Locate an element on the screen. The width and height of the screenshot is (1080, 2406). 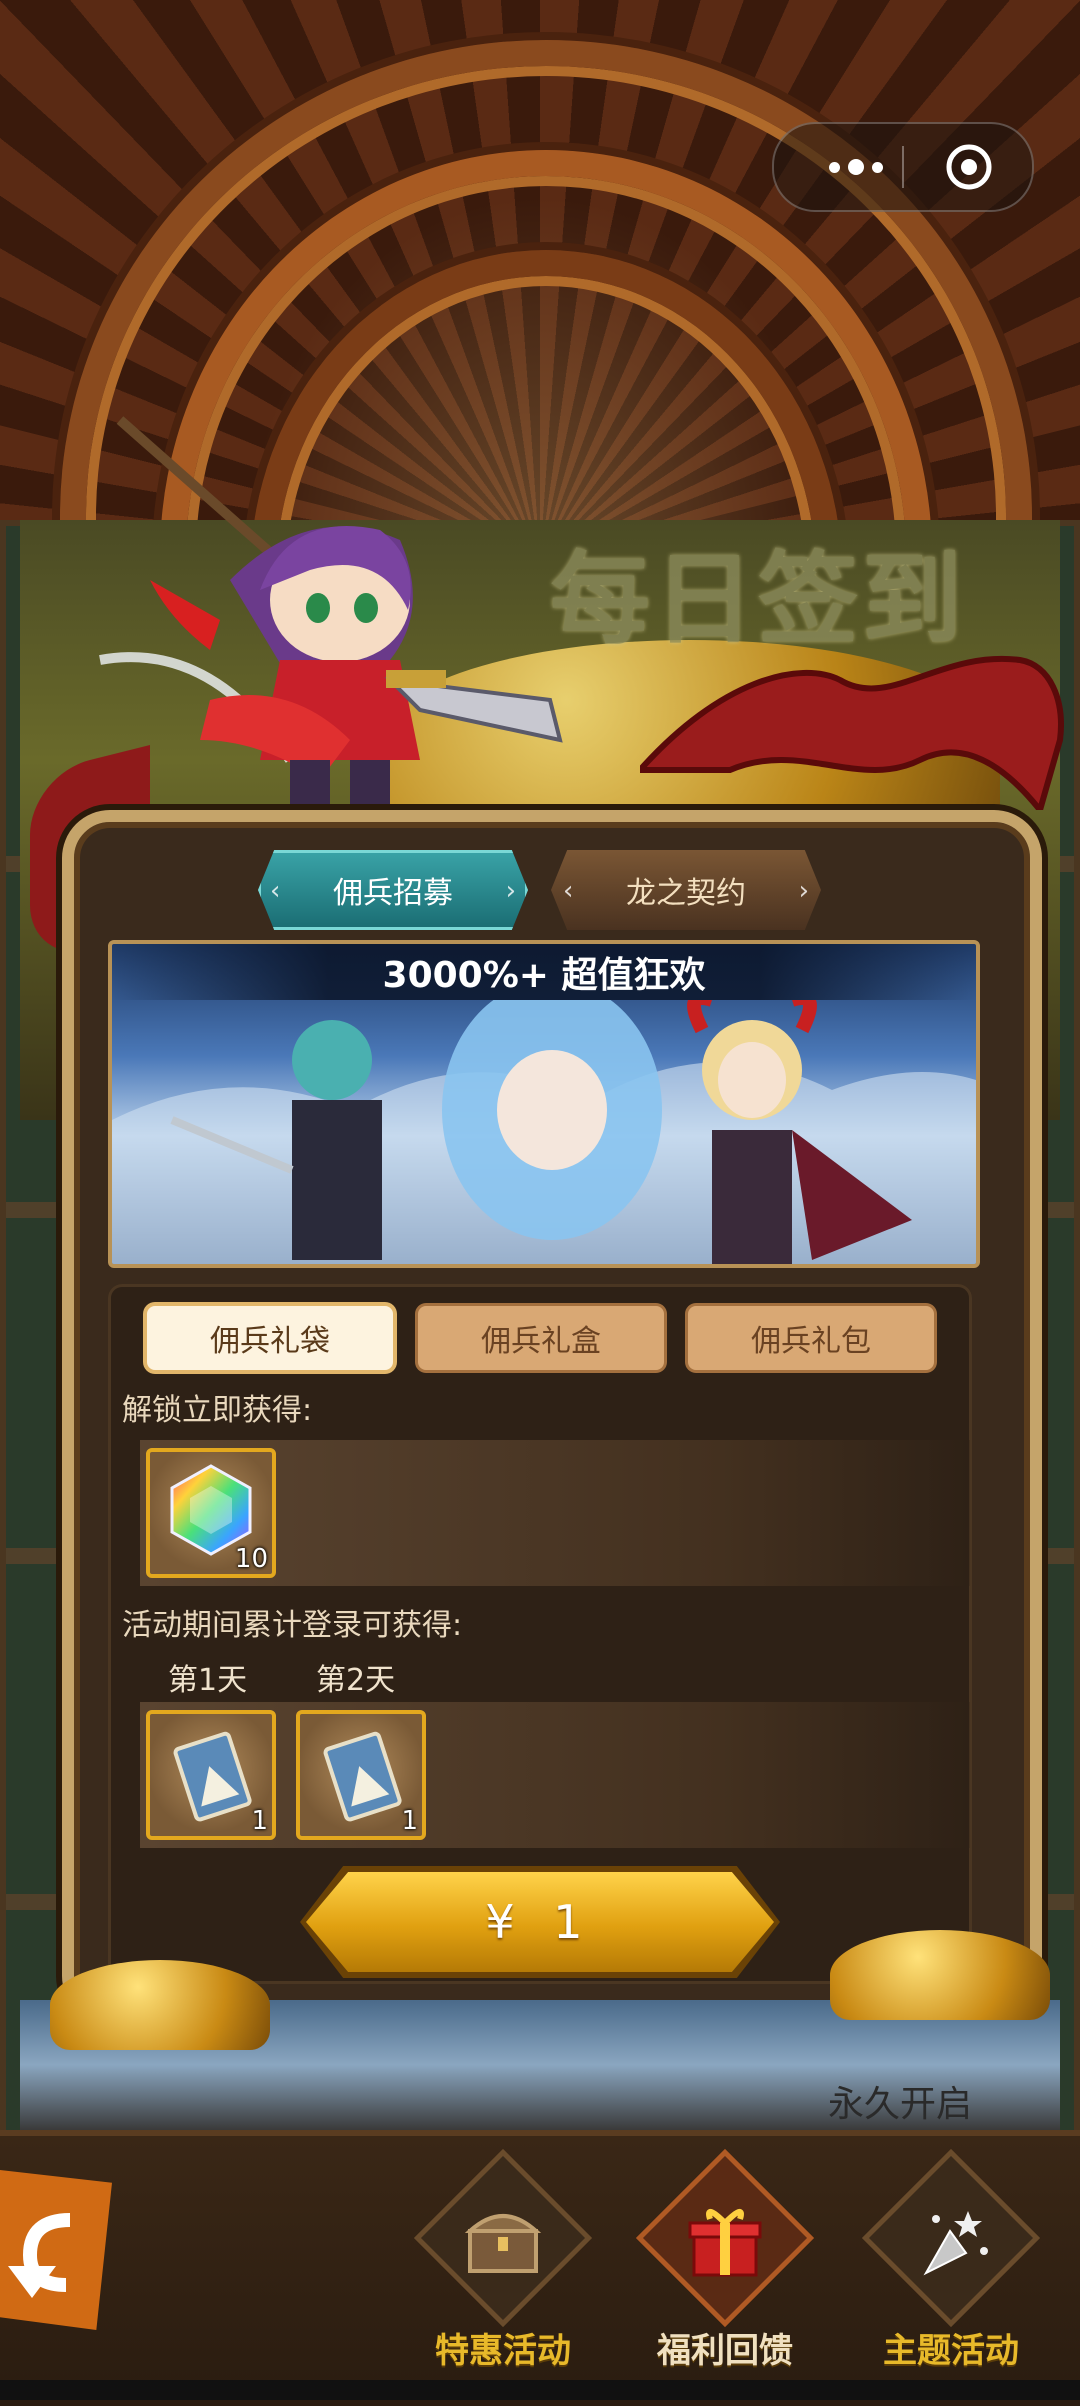
miniprogram-capsule is located at coordinates (903, 167).